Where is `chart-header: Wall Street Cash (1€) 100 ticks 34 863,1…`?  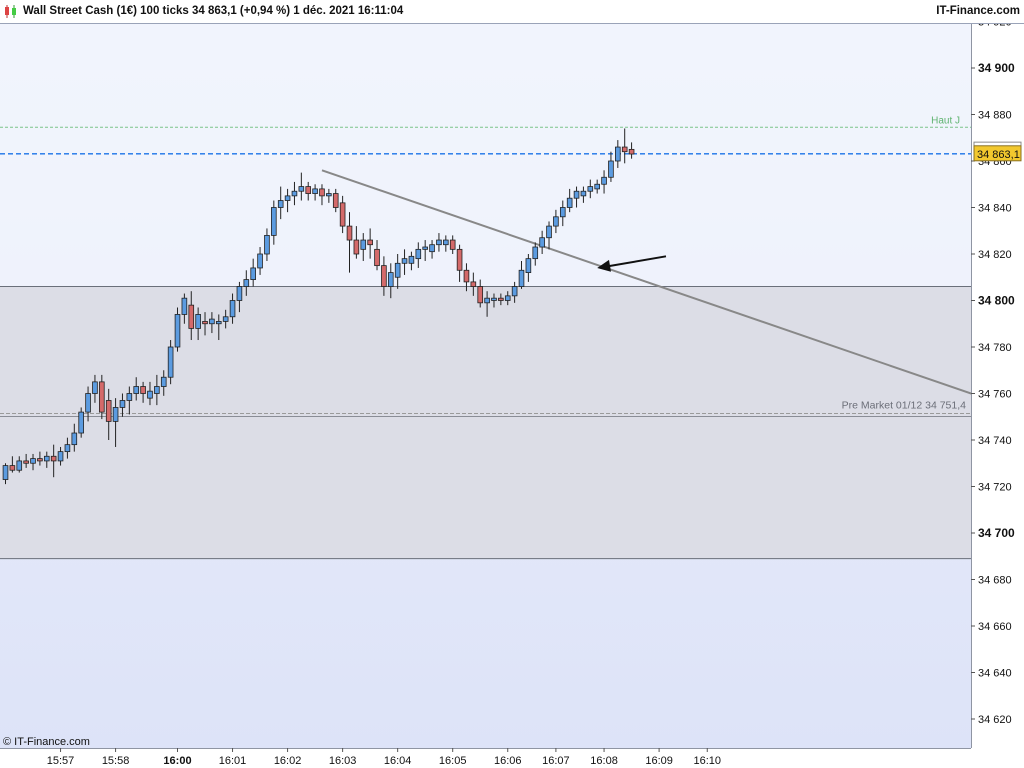
chart-header: Wall Street Cash (1€) 100 ticks 34 863,1… is located at coordinates (512, 12).